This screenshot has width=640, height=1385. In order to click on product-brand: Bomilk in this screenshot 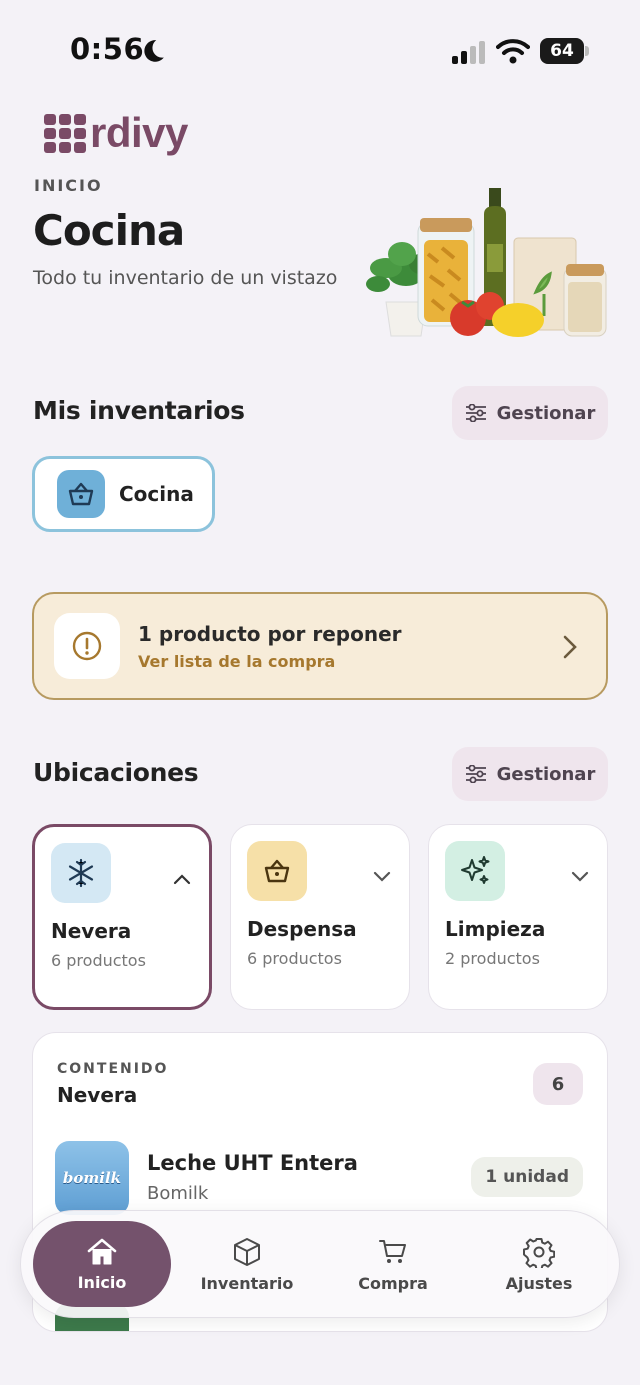, I will do `click(178, 1193)`.